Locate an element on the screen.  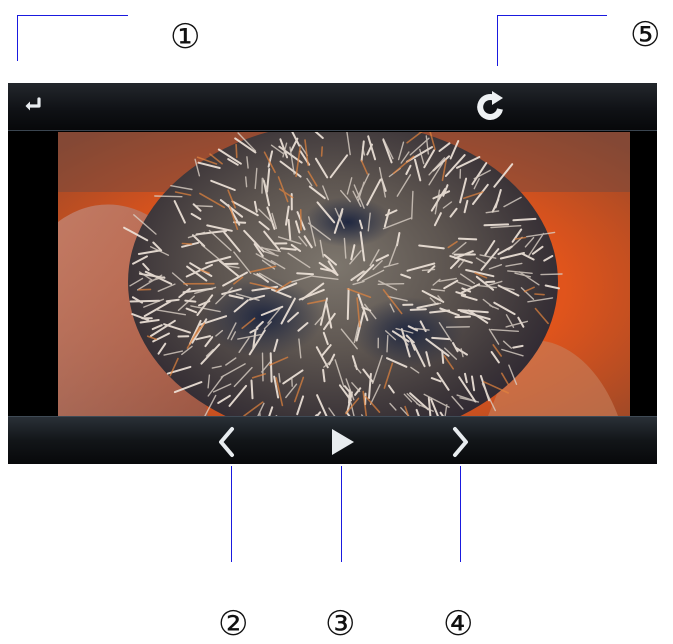
top-toolbar is located at coordinates (332, 107).